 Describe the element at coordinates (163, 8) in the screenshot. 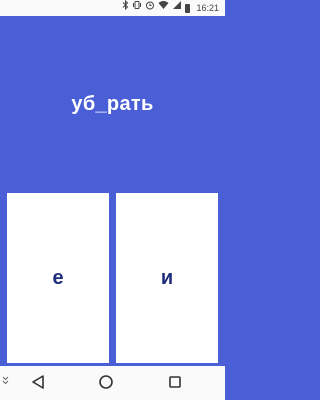

I see `wifi-icon` at that location.